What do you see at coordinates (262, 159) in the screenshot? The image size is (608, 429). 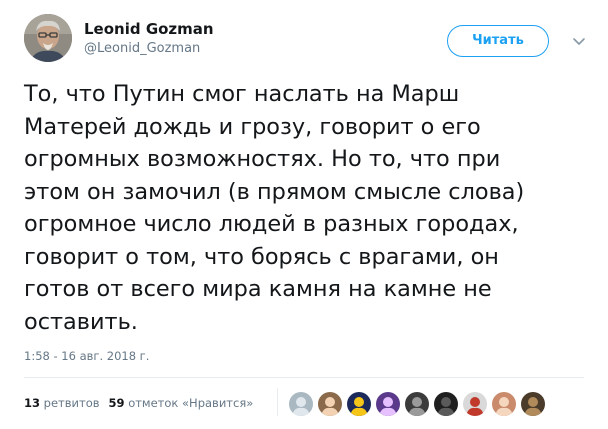 I see `tweet-text-line: огромных возможностях. Но то, что при` at bounding box center [262, 159].